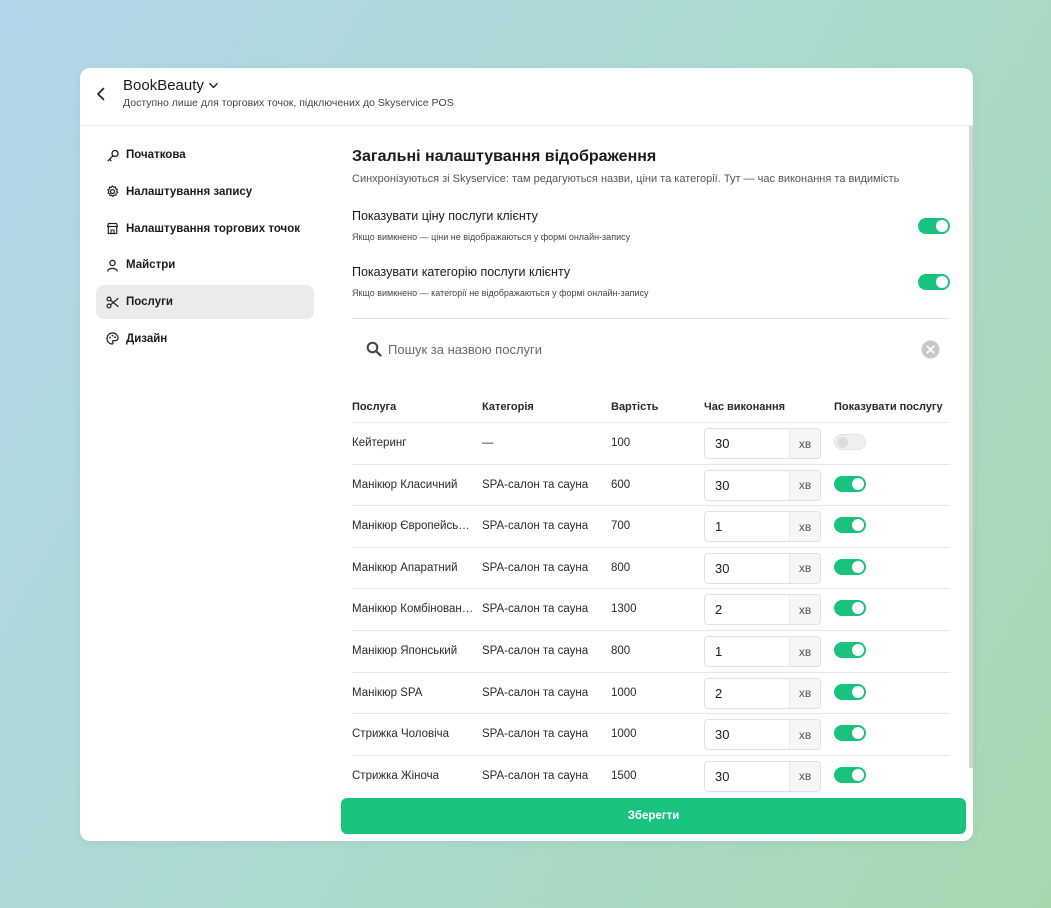  Describe the element at coordinates (888, 407) in the screenshot. I see `column-header-visible: Показувати послугу` at that location.